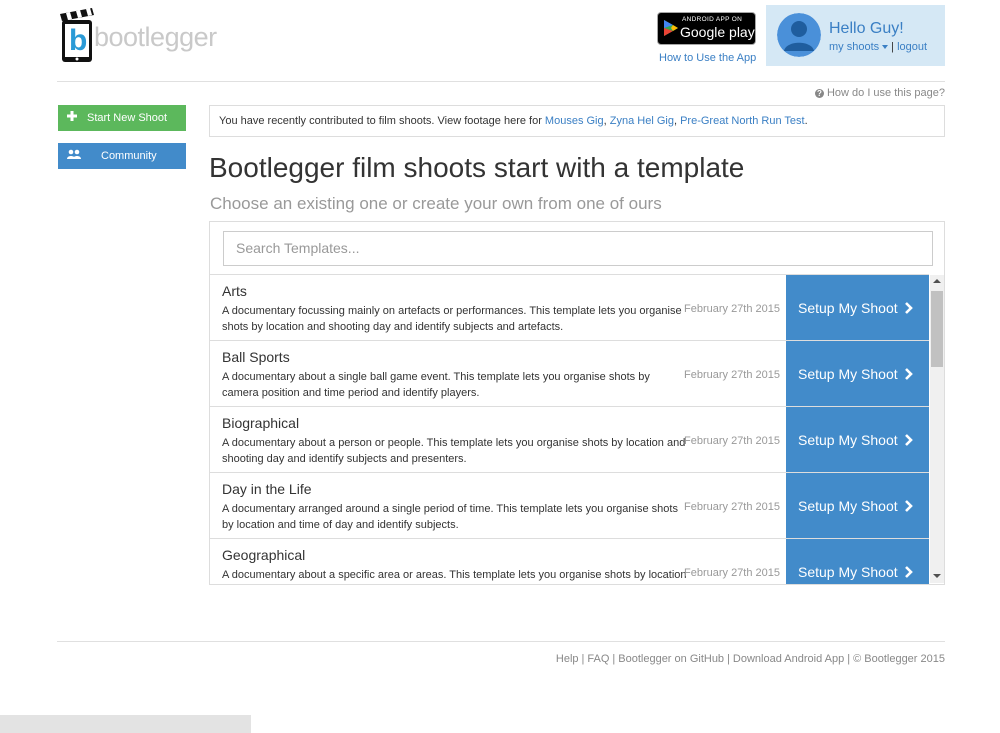  What do you see at coordinates (129, 156) in the screenshot?
I see `community-label: Community` at bounding box center [129, 156].